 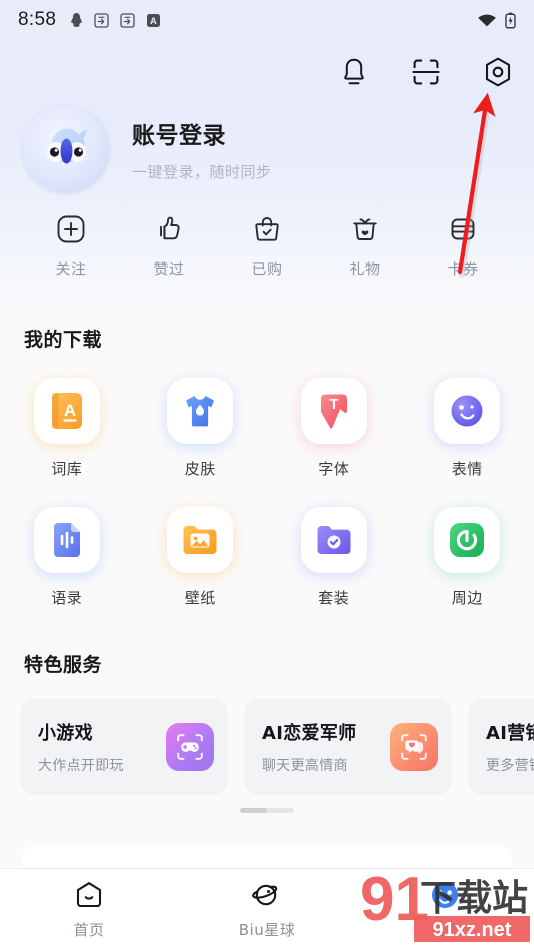 What do you see at coordinates (510, 733) in the screenshot?
I see `service-card-title: AI营销助手` at bounding box center [510, 733].